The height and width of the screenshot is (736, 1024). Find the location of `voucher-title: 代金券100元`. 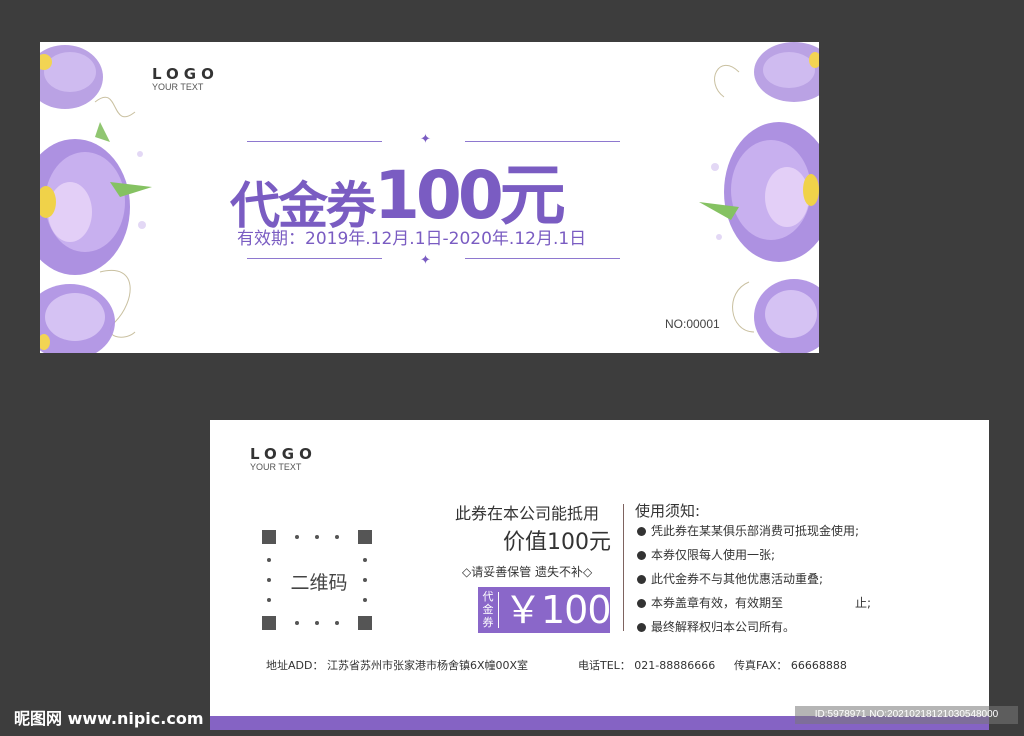

voucher-title: 代金券100元 is located at coordinates (435, 188).